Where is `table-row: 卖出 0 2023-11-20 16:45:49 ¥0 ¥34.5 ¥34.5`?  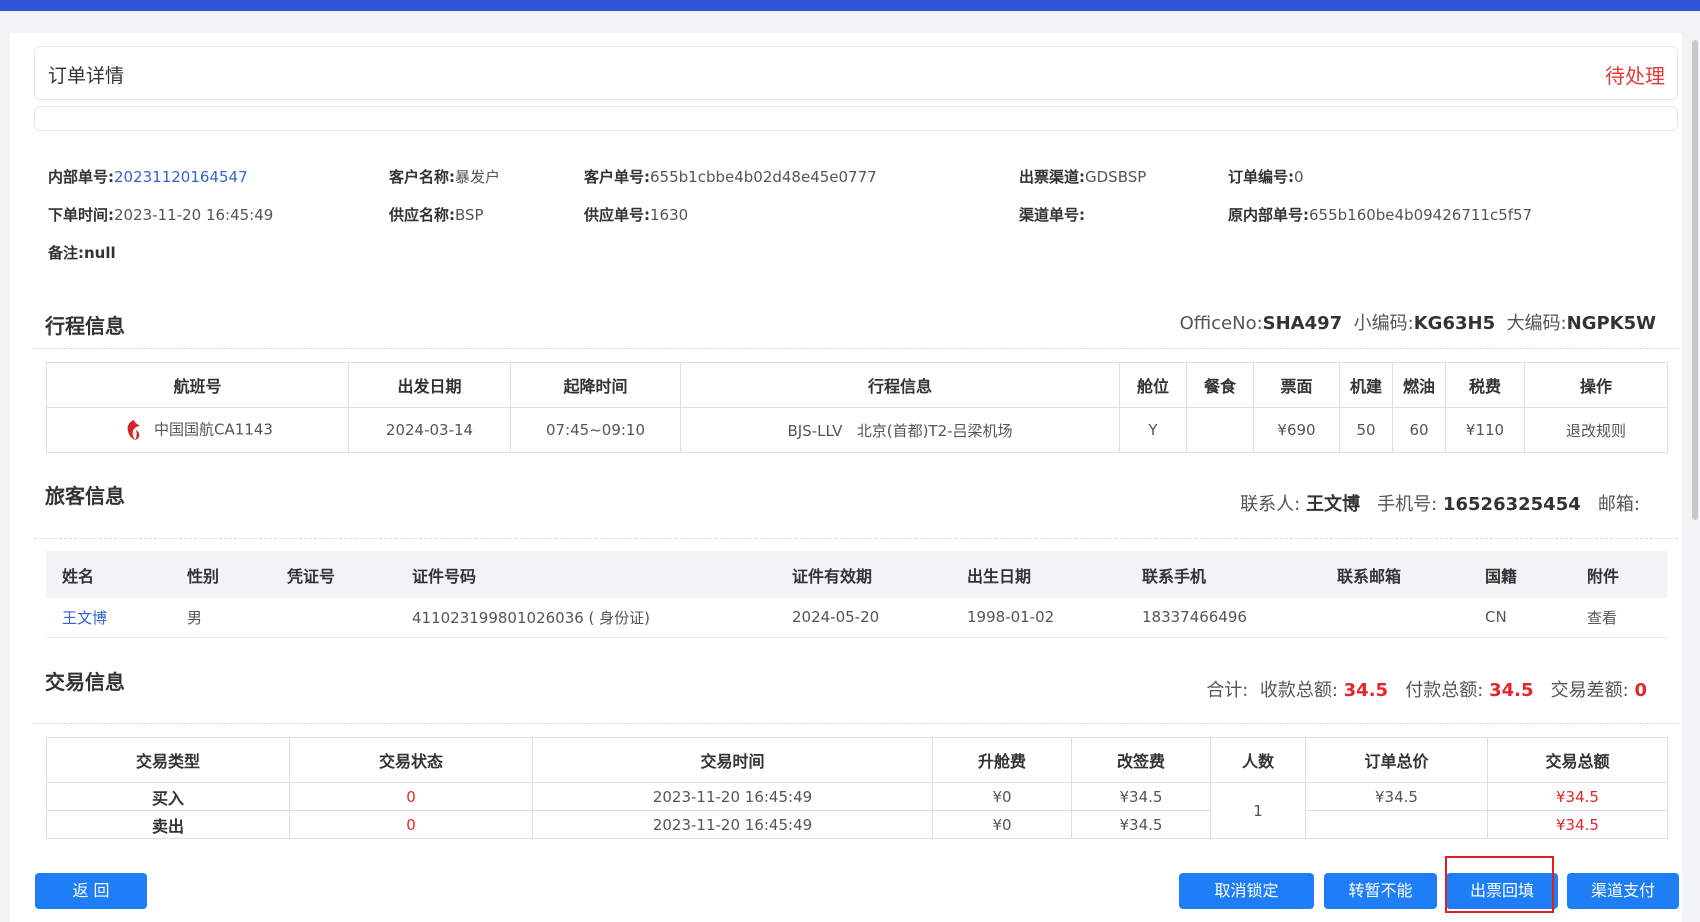
table-row: 卖出 0 2023-11-20 16:45:49 ¥0 ¥34.5 ¥34.5 is located at coordinates (857, 824).